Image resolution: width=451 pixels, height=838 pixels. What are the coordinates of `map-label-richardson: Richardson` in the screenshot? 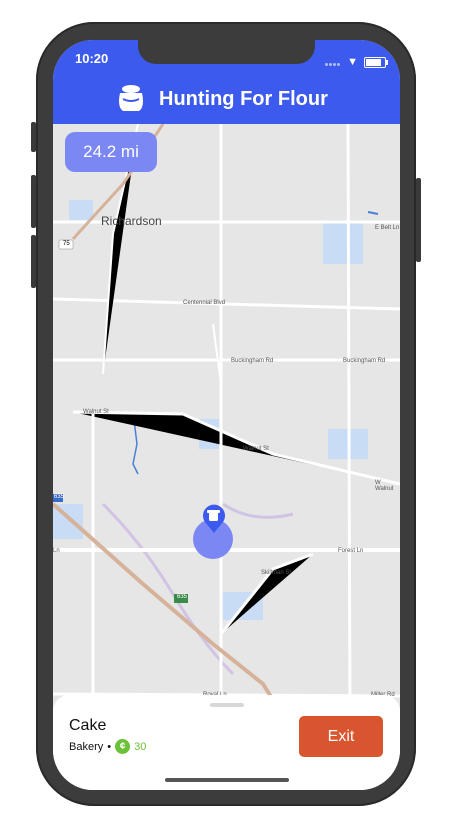 It's located at (131, 221).